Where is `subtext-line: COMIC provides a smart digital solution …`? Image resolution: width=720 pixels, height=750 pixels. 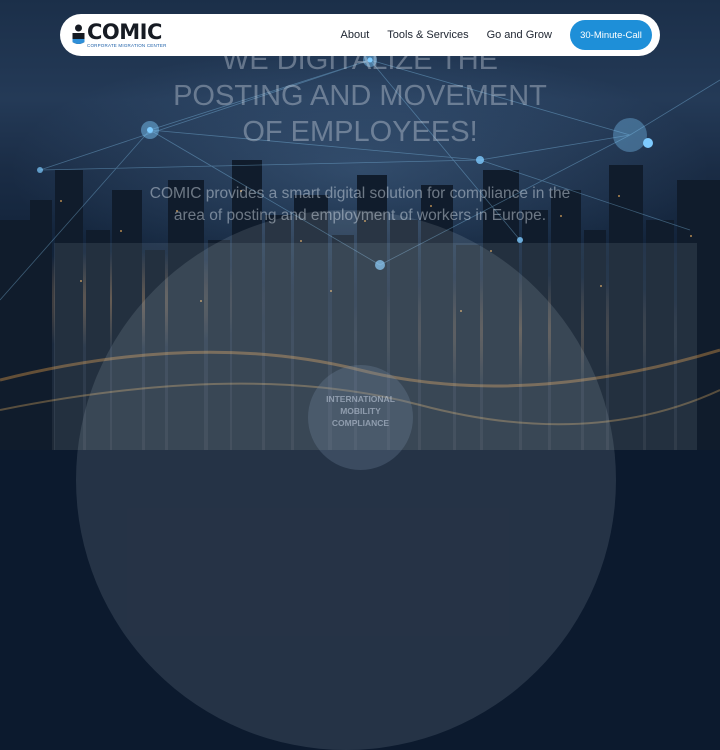 subtext-line: COMIC provides a smart digital solution … is located at coordinates (360, 193).